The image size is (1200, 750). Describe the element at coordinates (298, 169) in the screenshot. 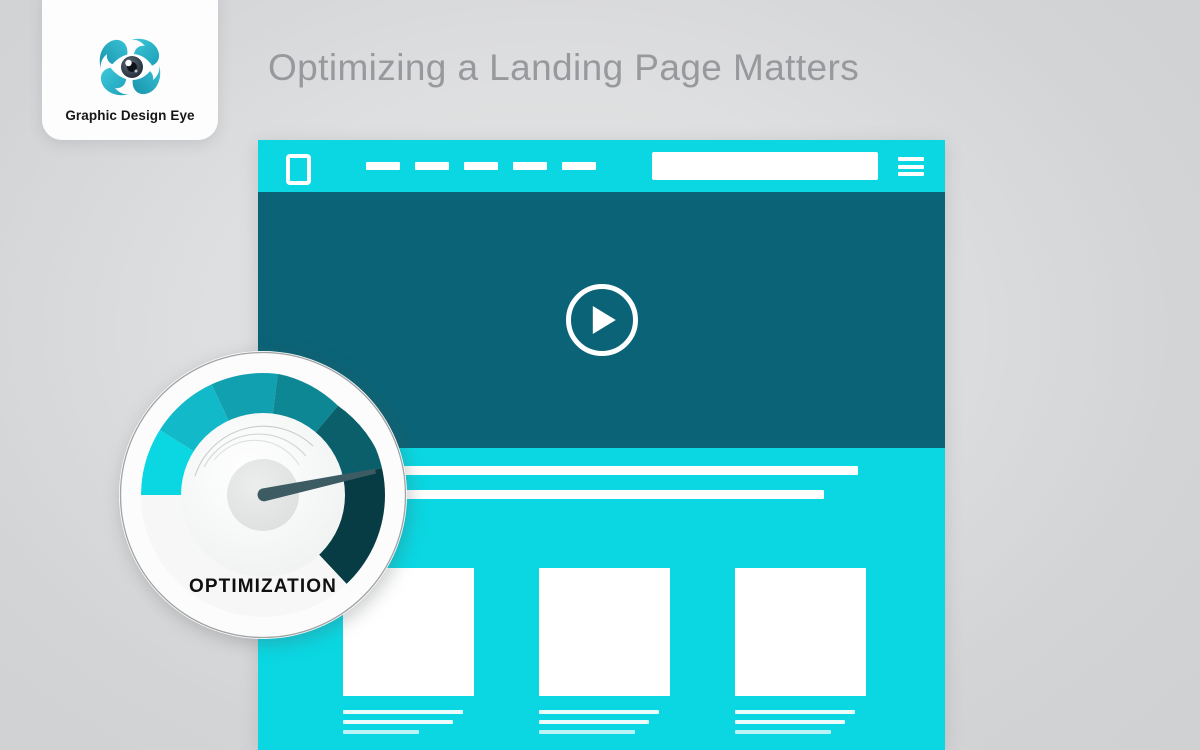

I see `square-outline-logo-icon` at that location.